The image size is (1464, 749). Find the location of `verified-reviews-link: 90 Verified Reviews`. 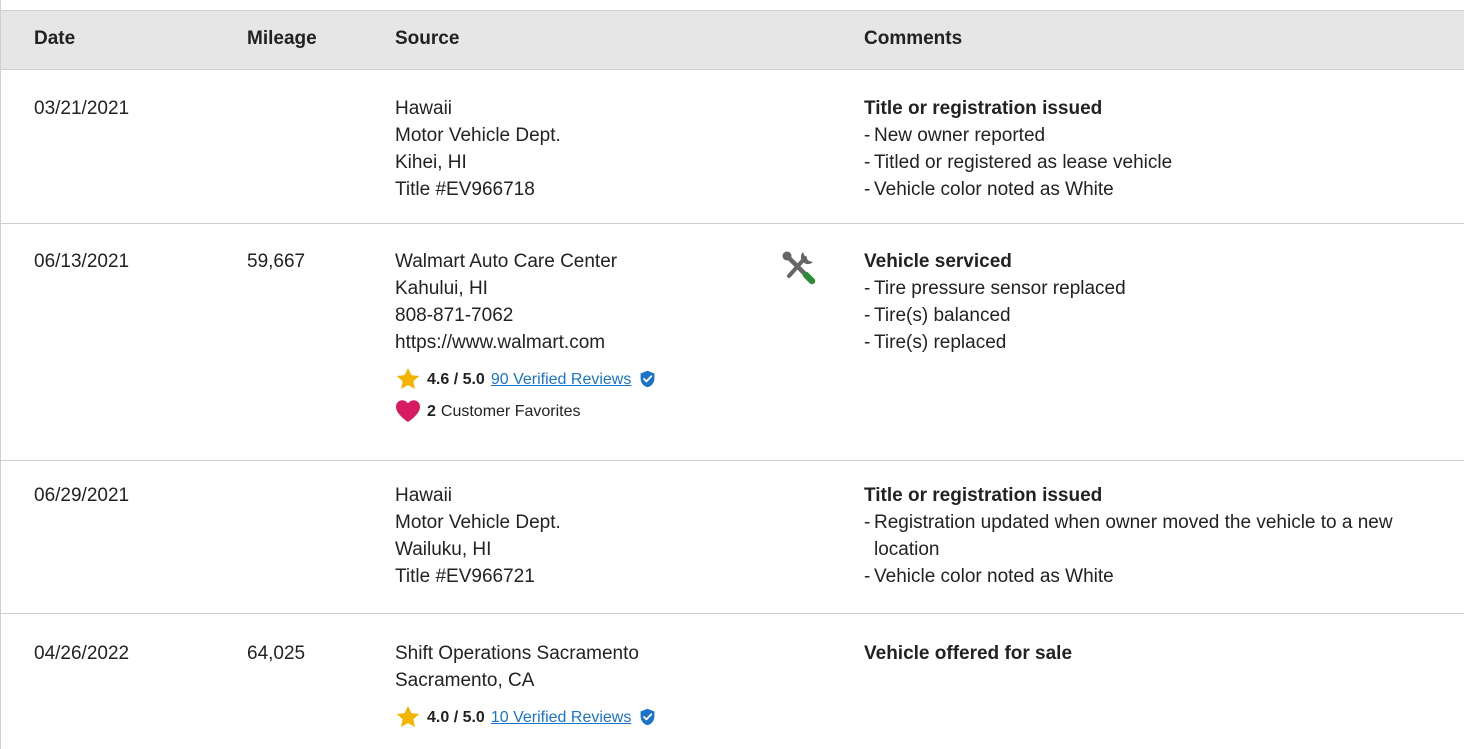

verified-reviews-link: 90 Verified Reviews is located at coordinates (561, 379).